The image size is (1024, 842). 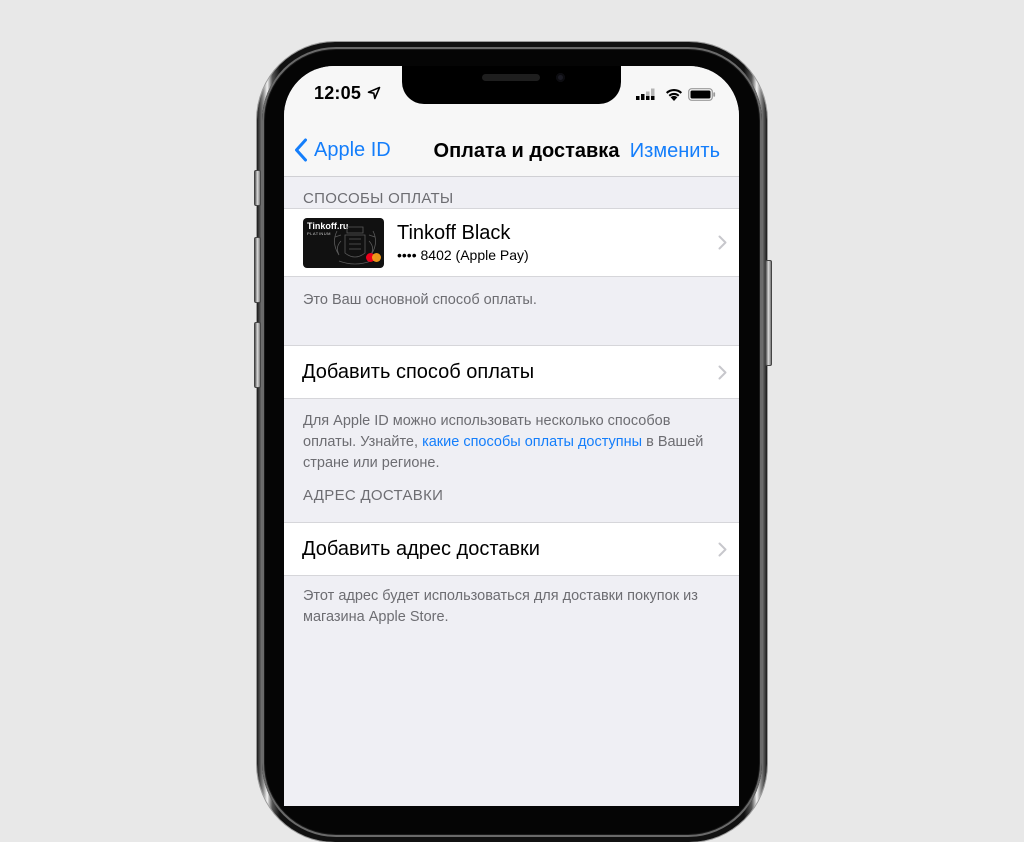 What do you see at coordinates (343, 243) in the screenshot?
I see `card-thumbnail: Tinkoff.ru PLATINUM` at bounding box center [343, 243].